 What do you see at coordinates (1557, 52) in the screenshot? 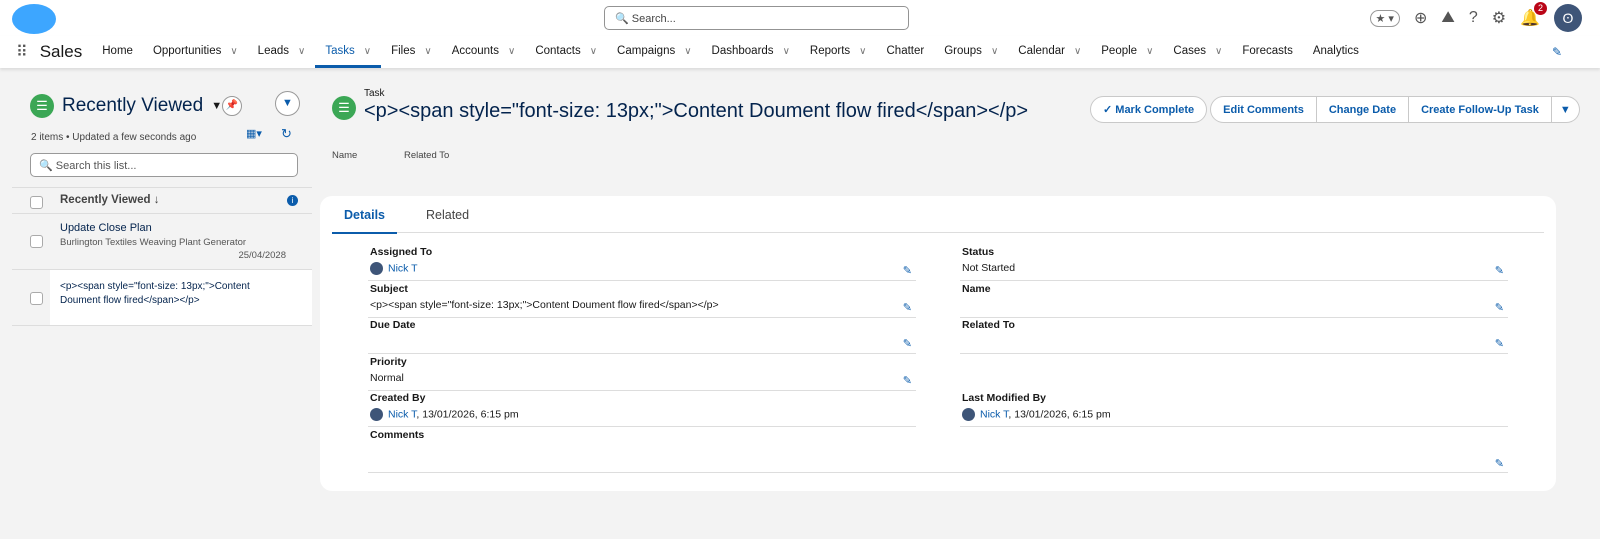
I see `edit-nav-icon: ✎` at bounding box center [1557, 52].